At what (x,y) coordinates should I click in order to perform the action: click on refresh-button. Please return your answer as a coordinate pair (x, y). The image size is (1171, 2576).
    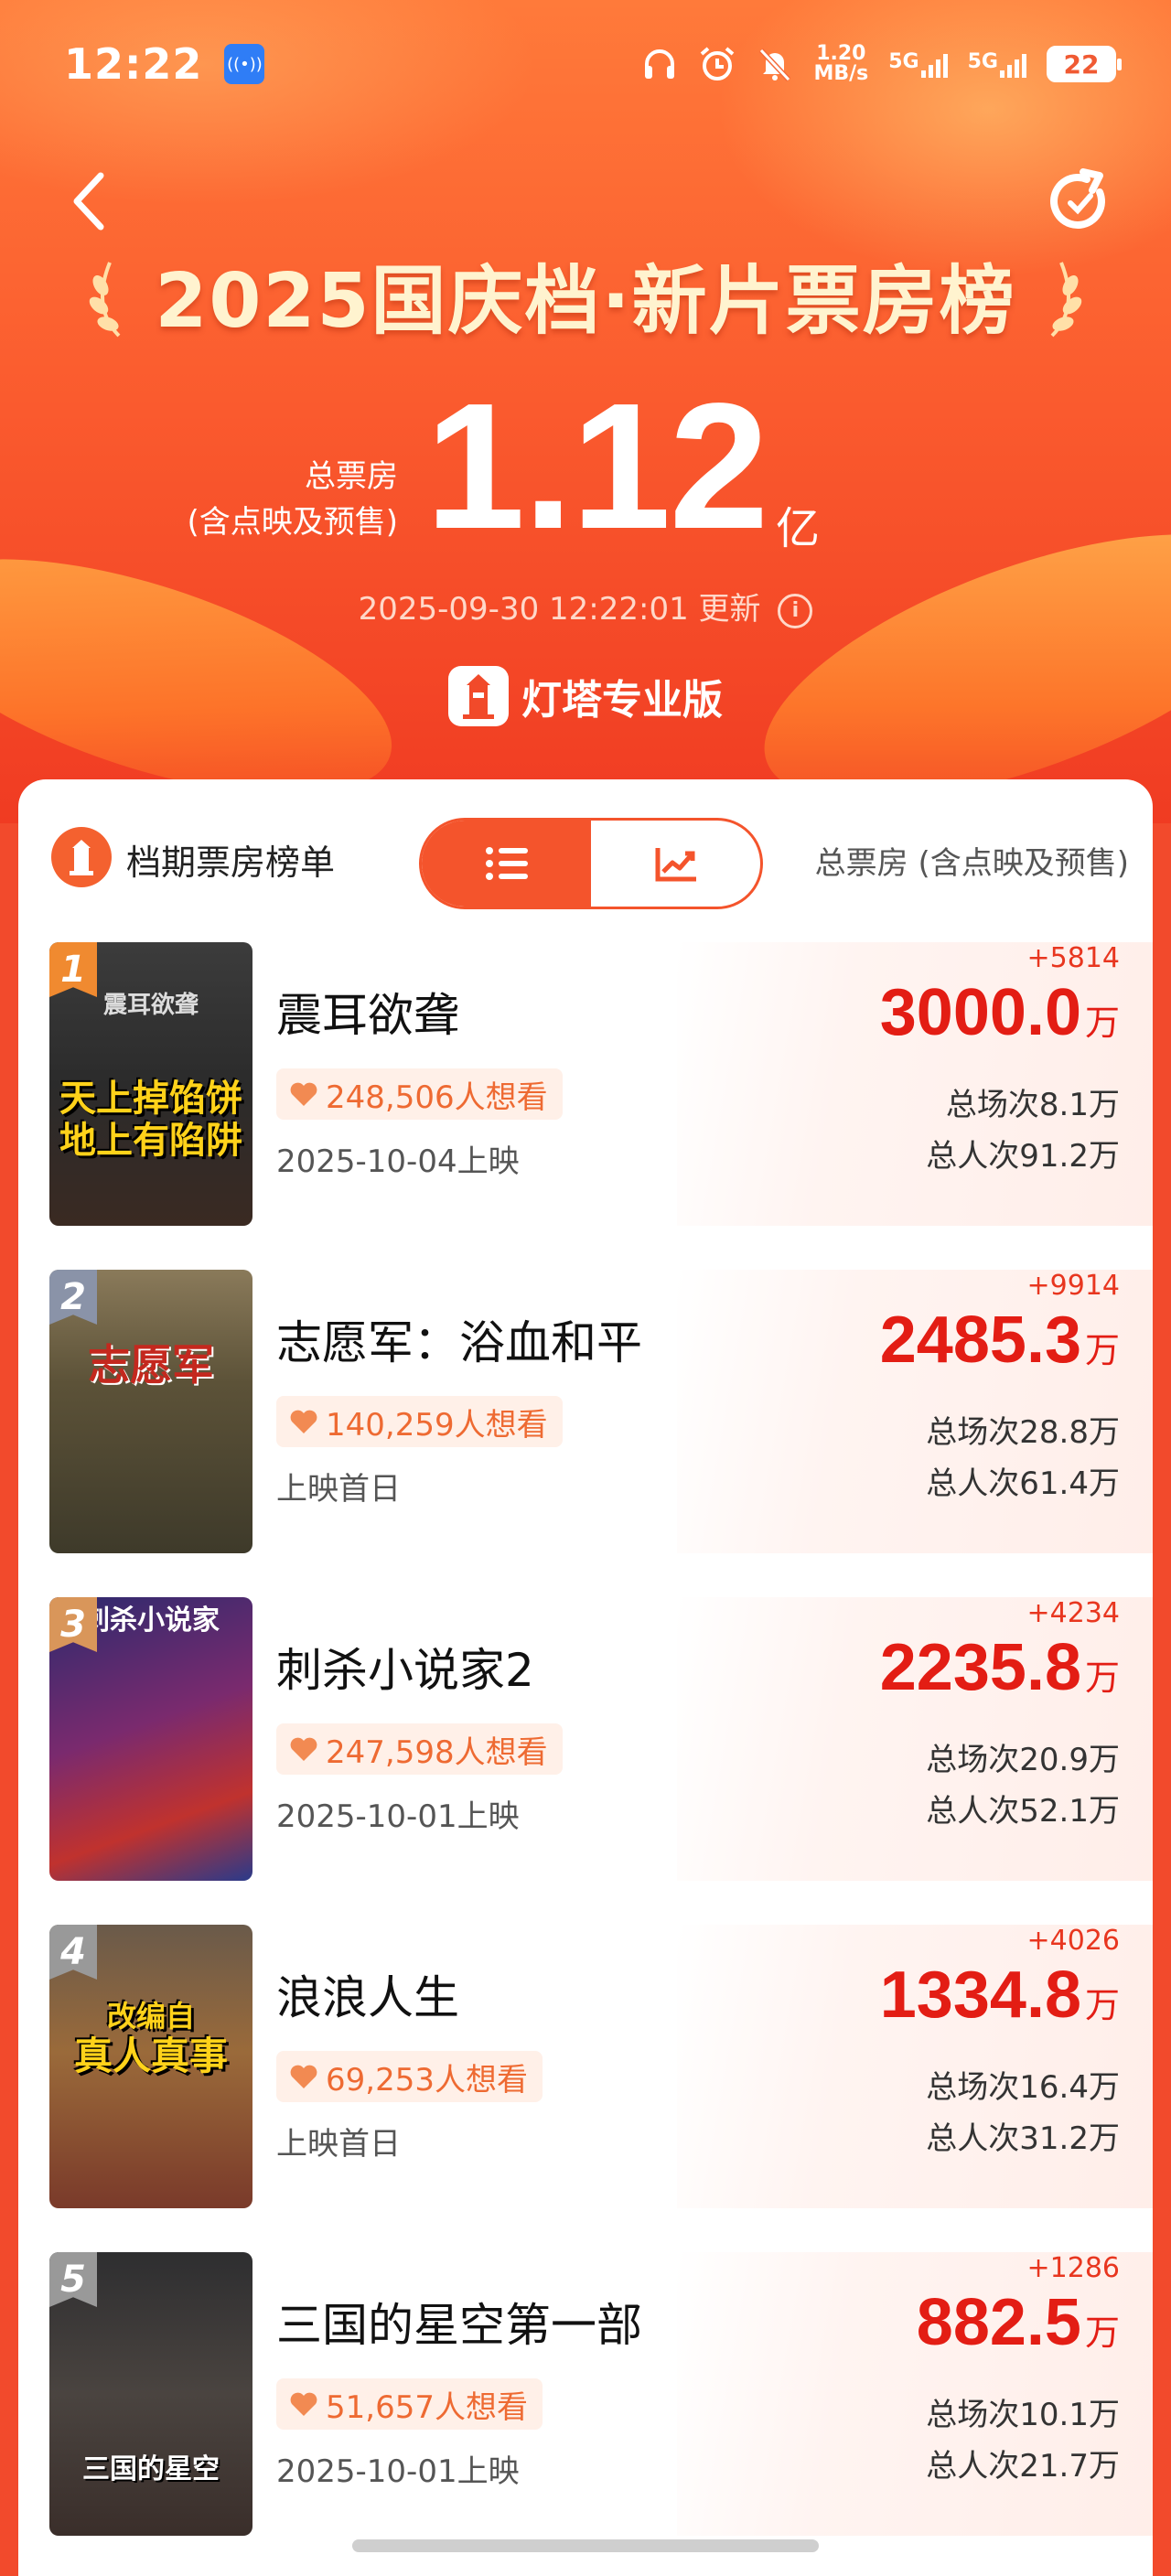
    Looking at the image, I should click on (1079, 202).